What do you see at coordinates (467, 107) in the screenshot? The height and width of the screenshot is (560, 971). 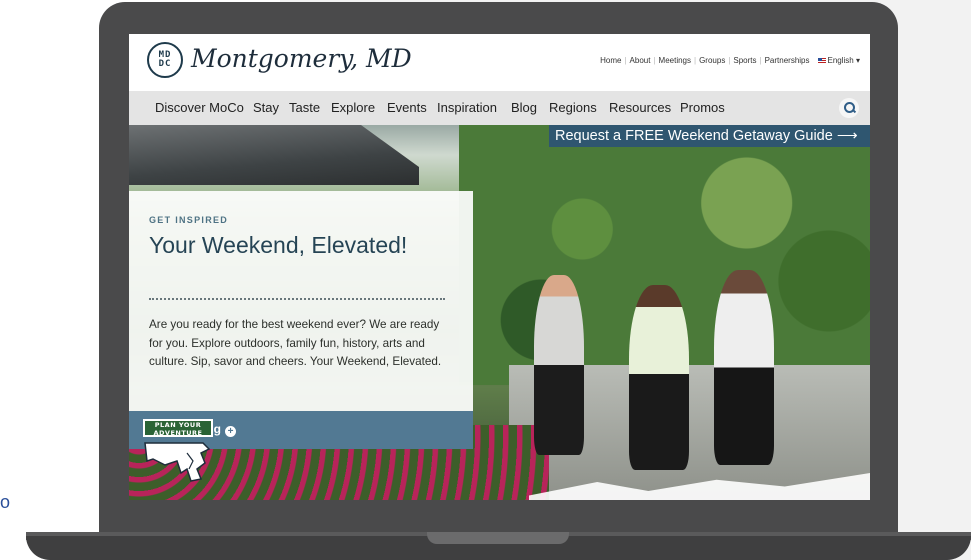 I see `nav-inspiration: Inspiration` at bounding box center [467, 107].